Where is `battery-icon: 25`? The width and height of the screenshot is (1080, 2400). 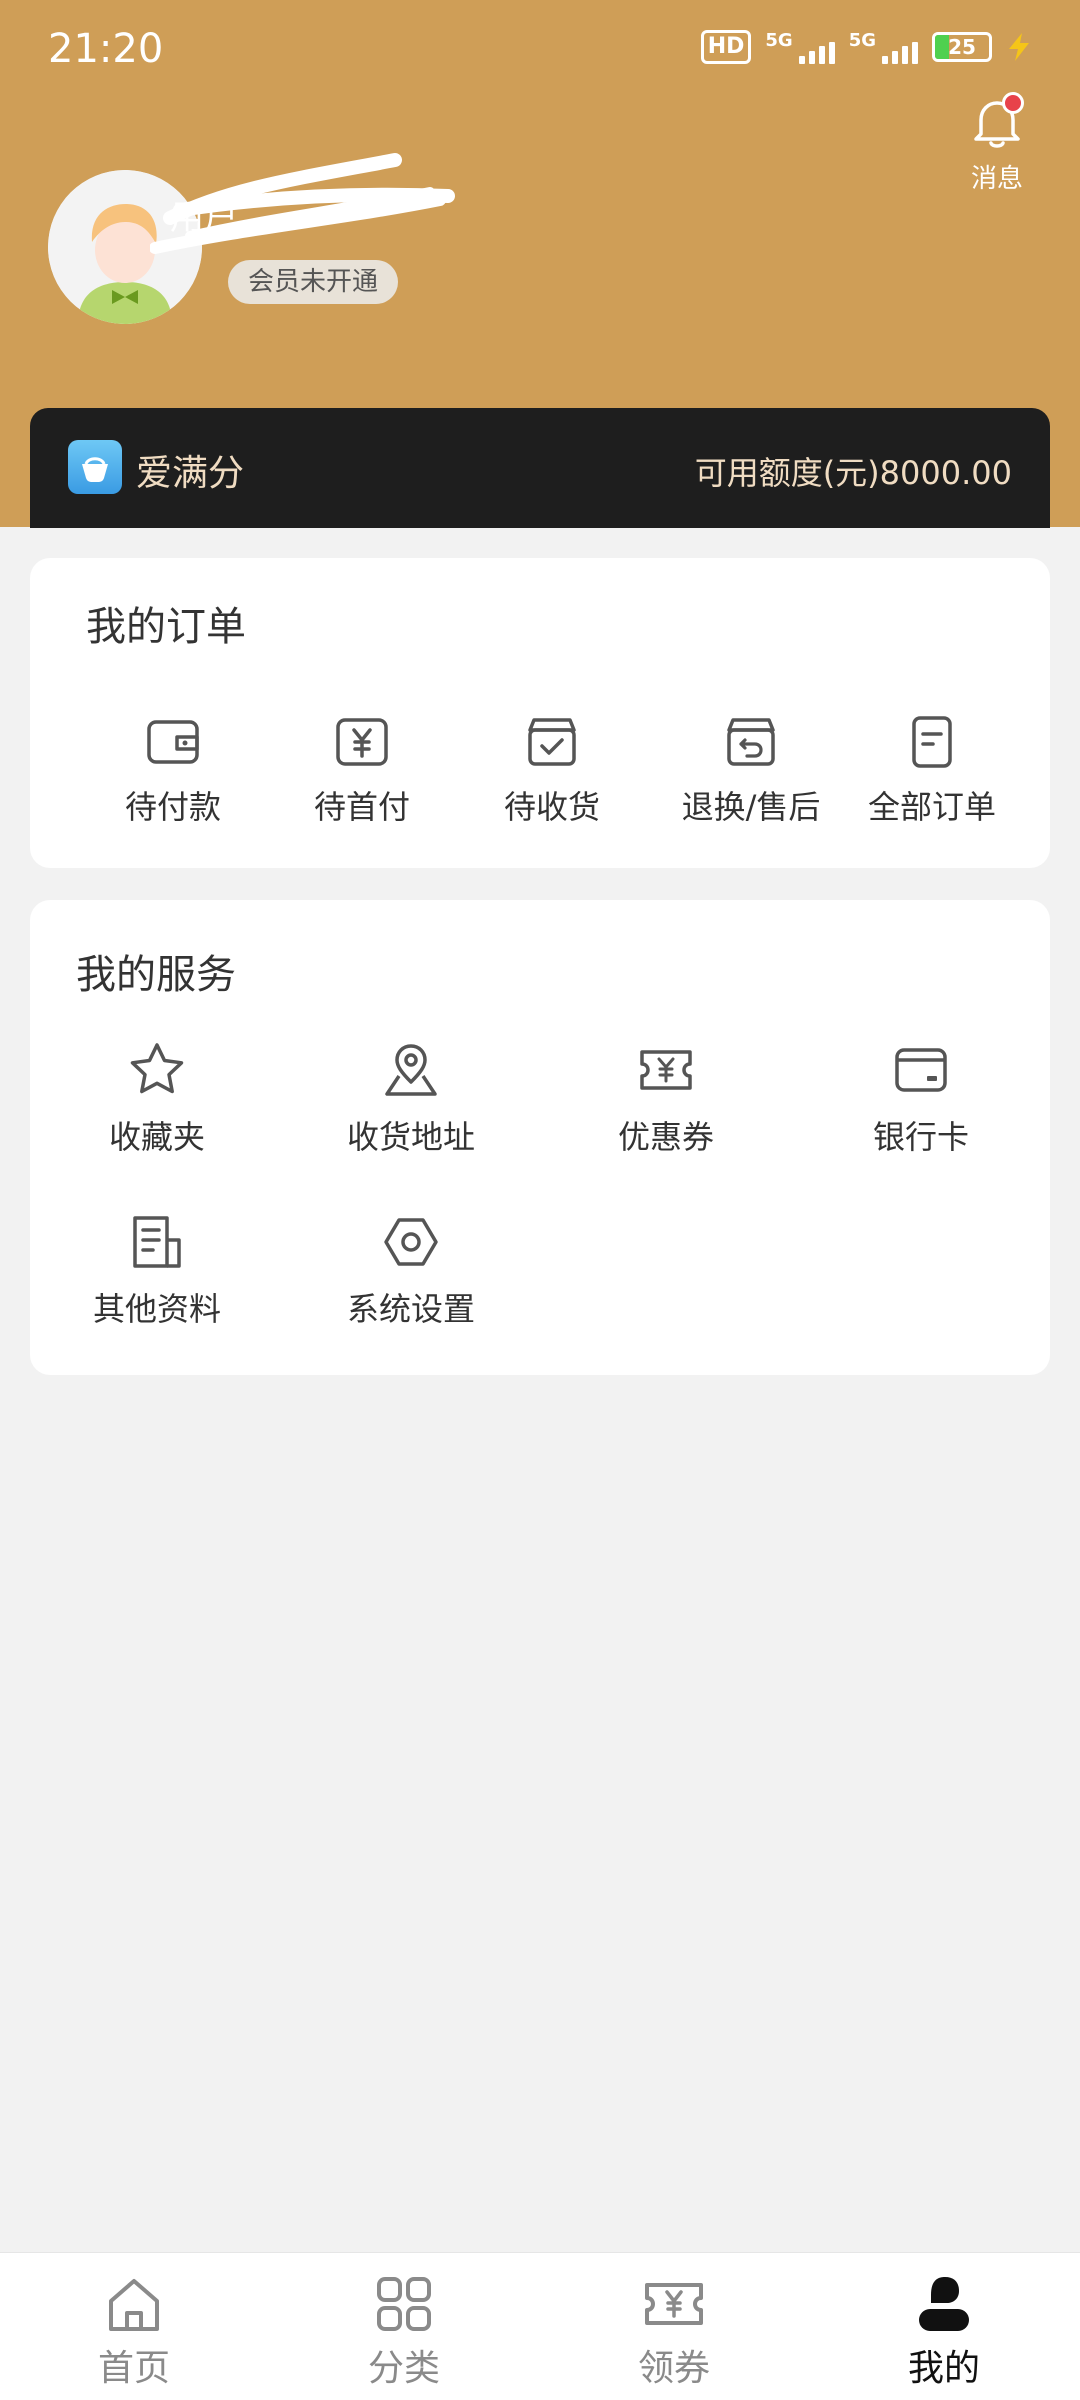
battery-icon: 25 is located at coordinates (962, 47).